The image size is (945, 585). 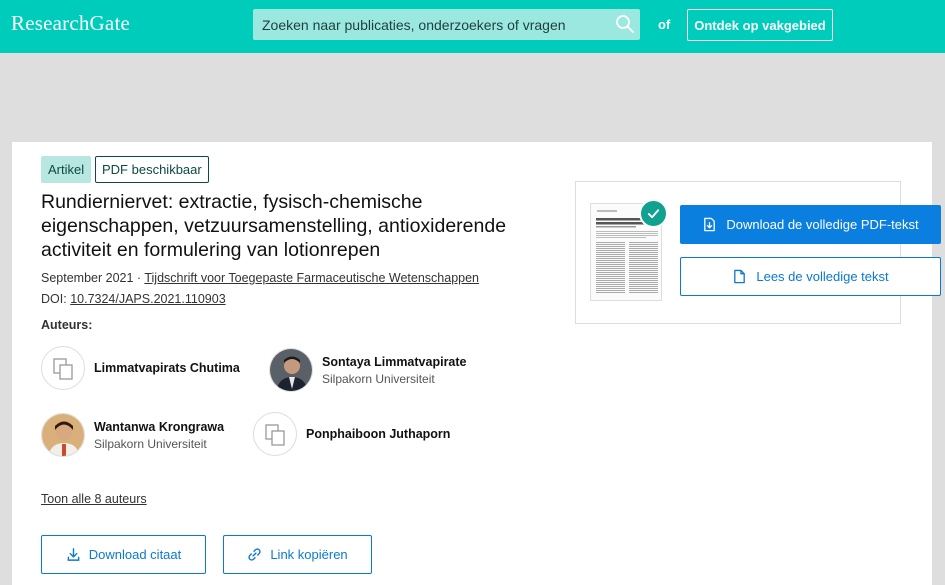 I want to click on copy-link-button: Link kopiëren, so click(x=297, y=554).